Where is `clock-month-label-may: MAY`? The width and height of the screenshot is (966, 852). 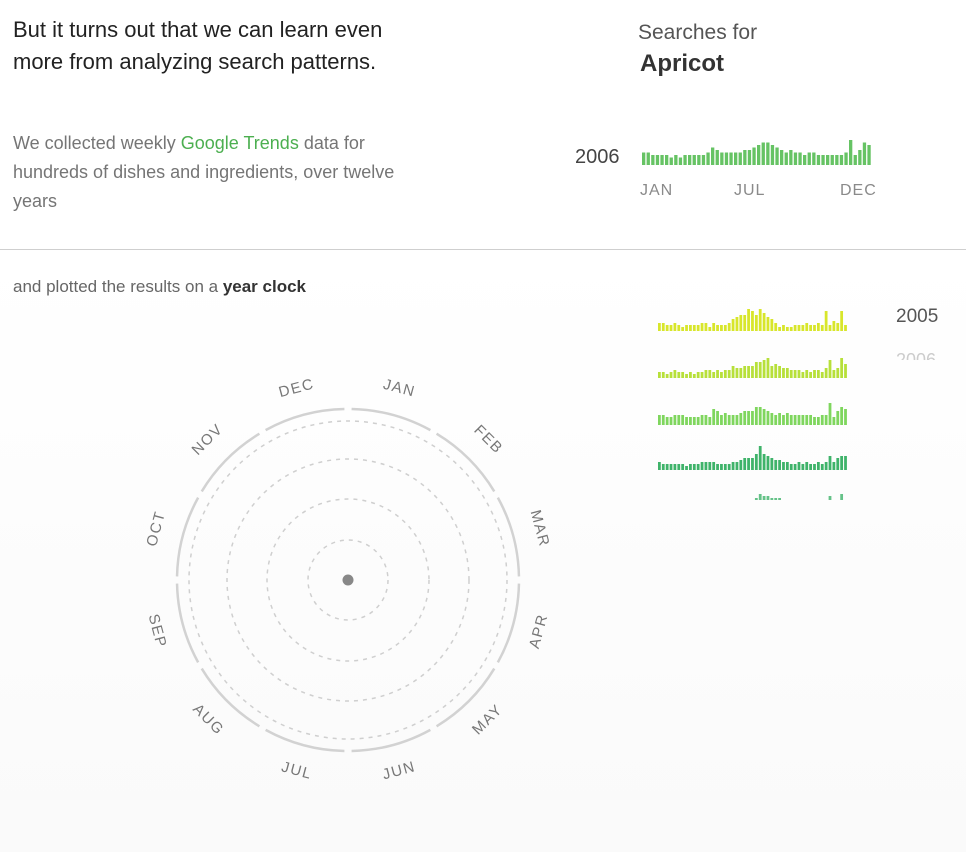 clock-month-label-may: MAY is located at coordinates (487, 719).